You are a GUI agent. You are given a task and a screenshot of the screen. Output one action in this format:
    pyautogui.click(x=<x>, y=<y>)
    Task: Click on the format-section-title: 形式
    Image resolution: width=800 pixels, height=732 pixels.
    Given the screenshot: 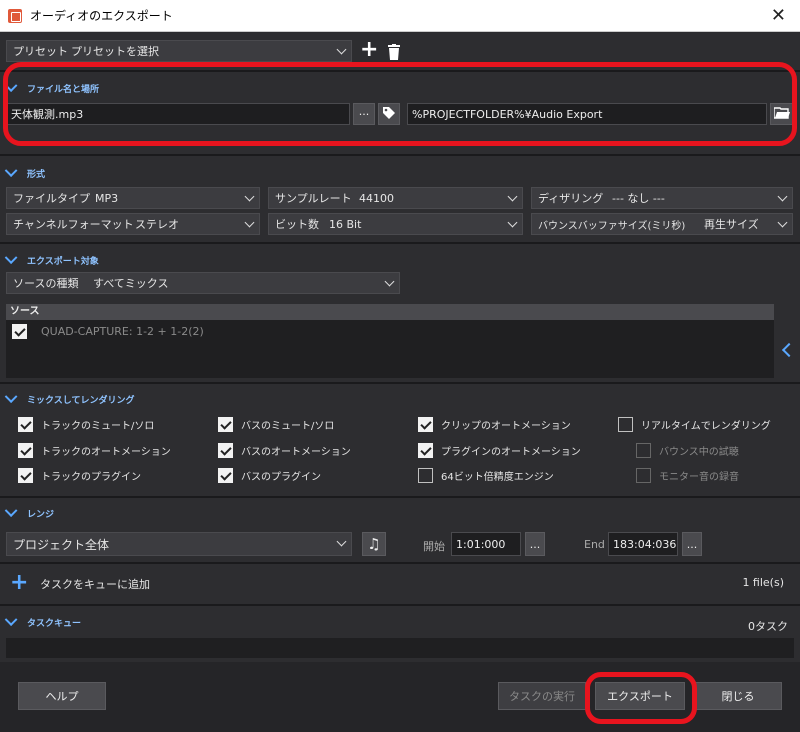 What is the action you would take?
    pyautogui.click(x=36, y=175)
    